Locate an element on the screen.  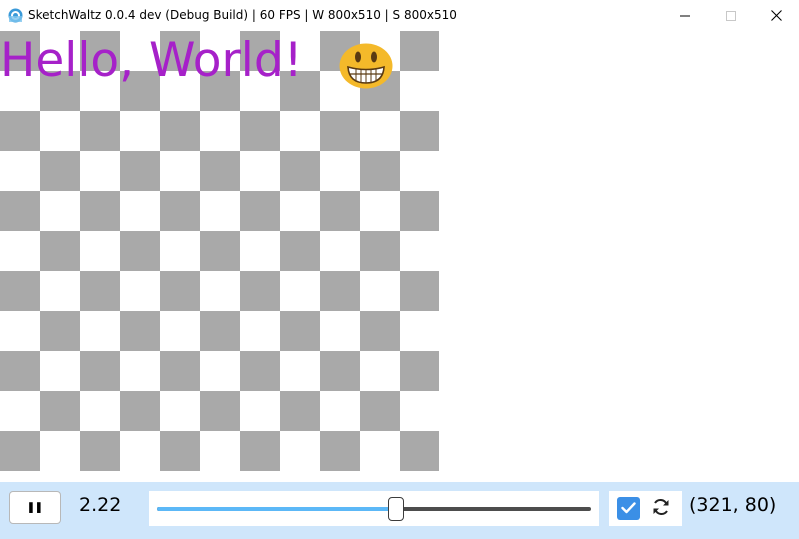
close-button is located at coordinates (776, 15).